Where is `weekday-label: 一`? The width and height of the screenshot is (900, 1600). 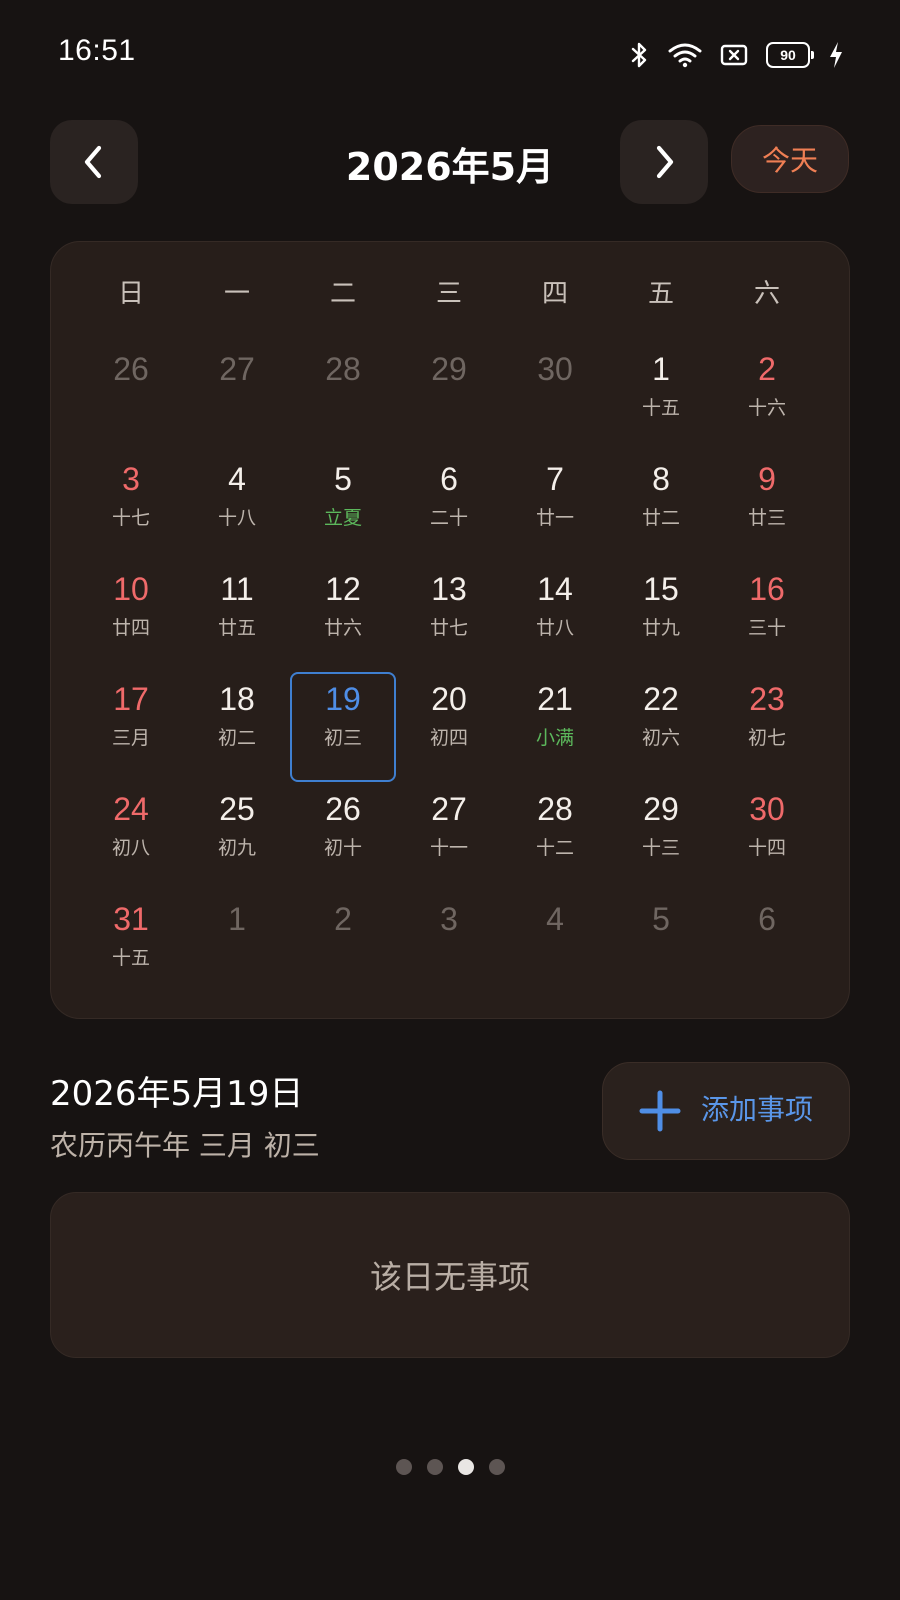 weekday-label: 一 is located at coordinates (236, 294).